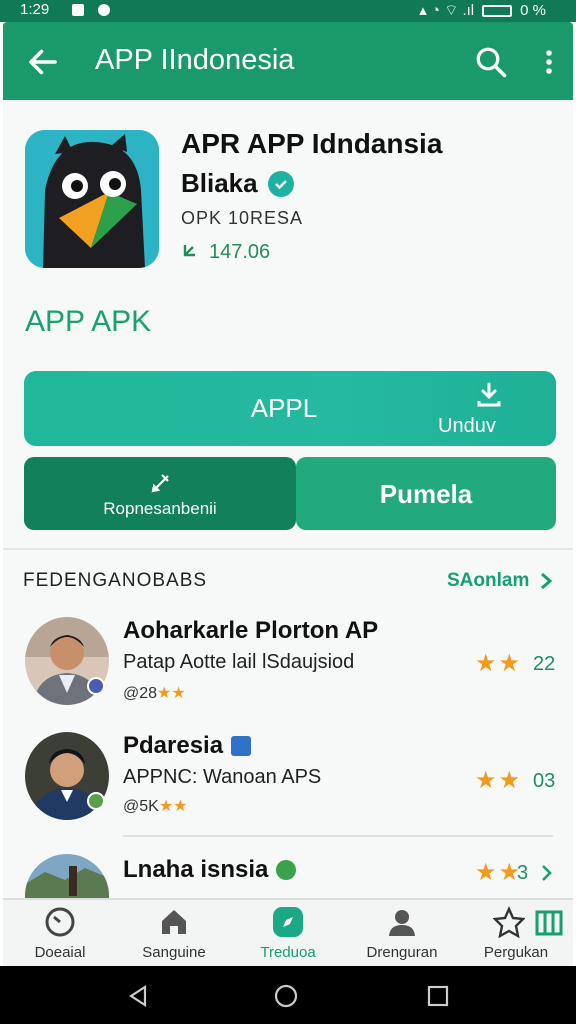 This screenshot has width=576, height=1024. I want to click on item-meta-text: @5K, so click(141, 806).